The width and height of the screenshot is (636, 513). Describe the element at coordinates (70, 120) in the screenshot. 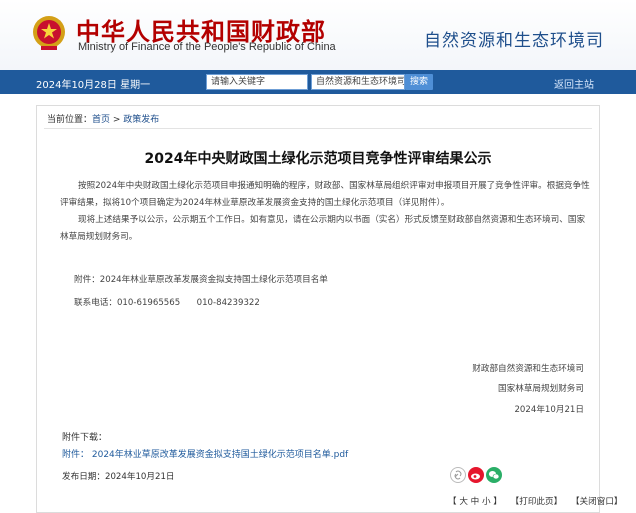

I see `breadcrumb-prefix: 当前位置：` at that location.